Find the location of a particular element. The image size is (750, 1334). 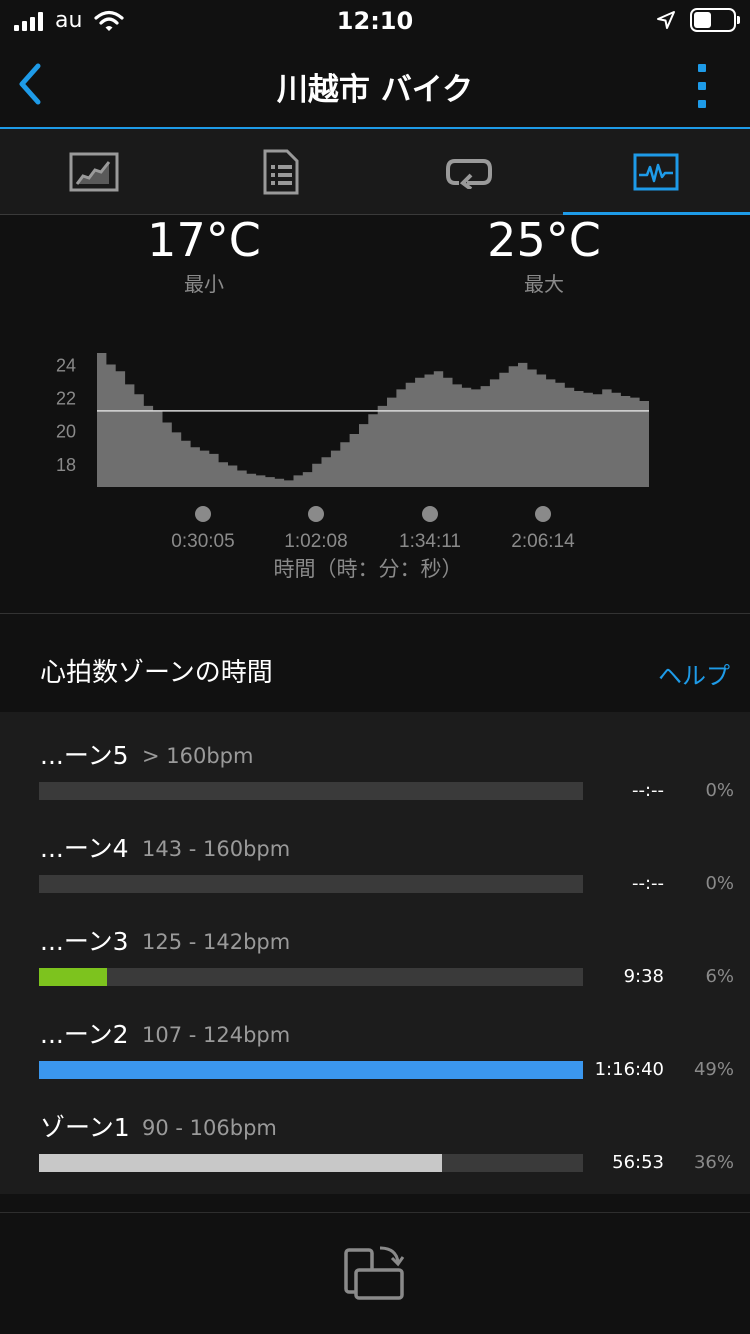

zone-range: 90 - 106bpm is located at coordinates (209, 1128).